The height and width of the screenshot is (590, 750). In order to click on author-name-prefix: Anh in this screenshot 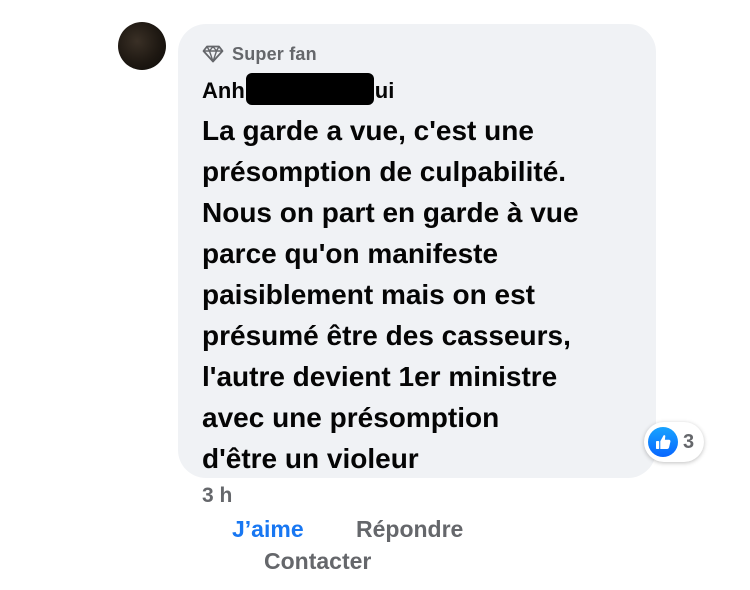, I will do `click(223, 90)`.